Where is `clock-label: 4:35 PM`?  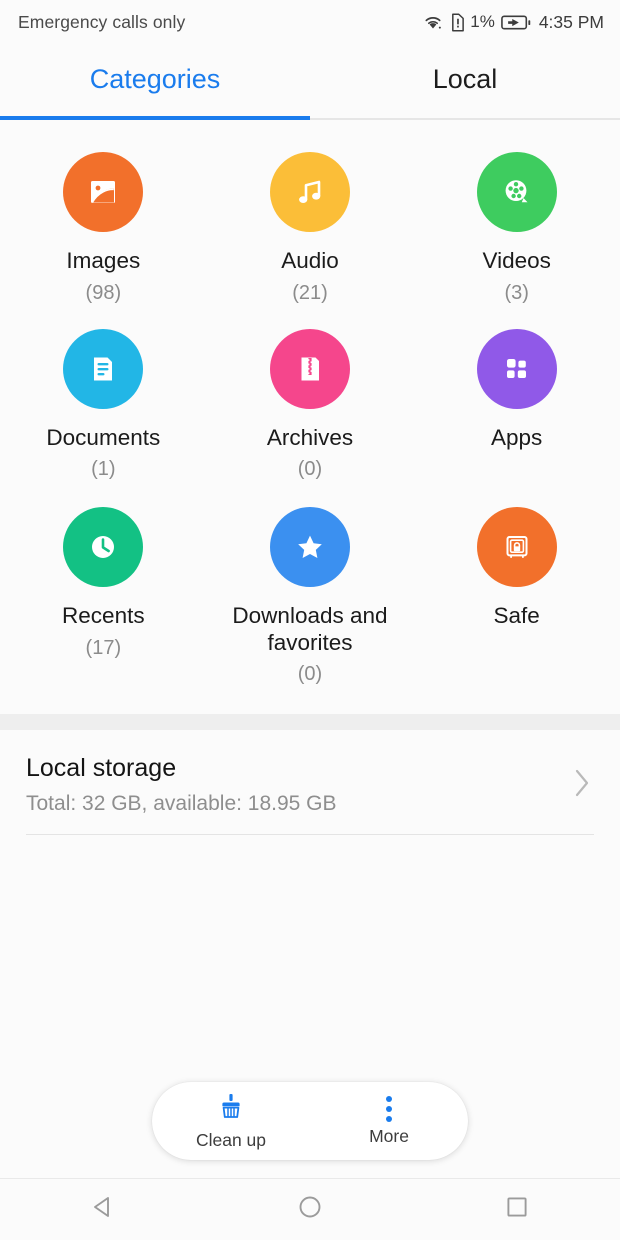 clock-label: 4:35 PM is located at coordinates (571, 21).